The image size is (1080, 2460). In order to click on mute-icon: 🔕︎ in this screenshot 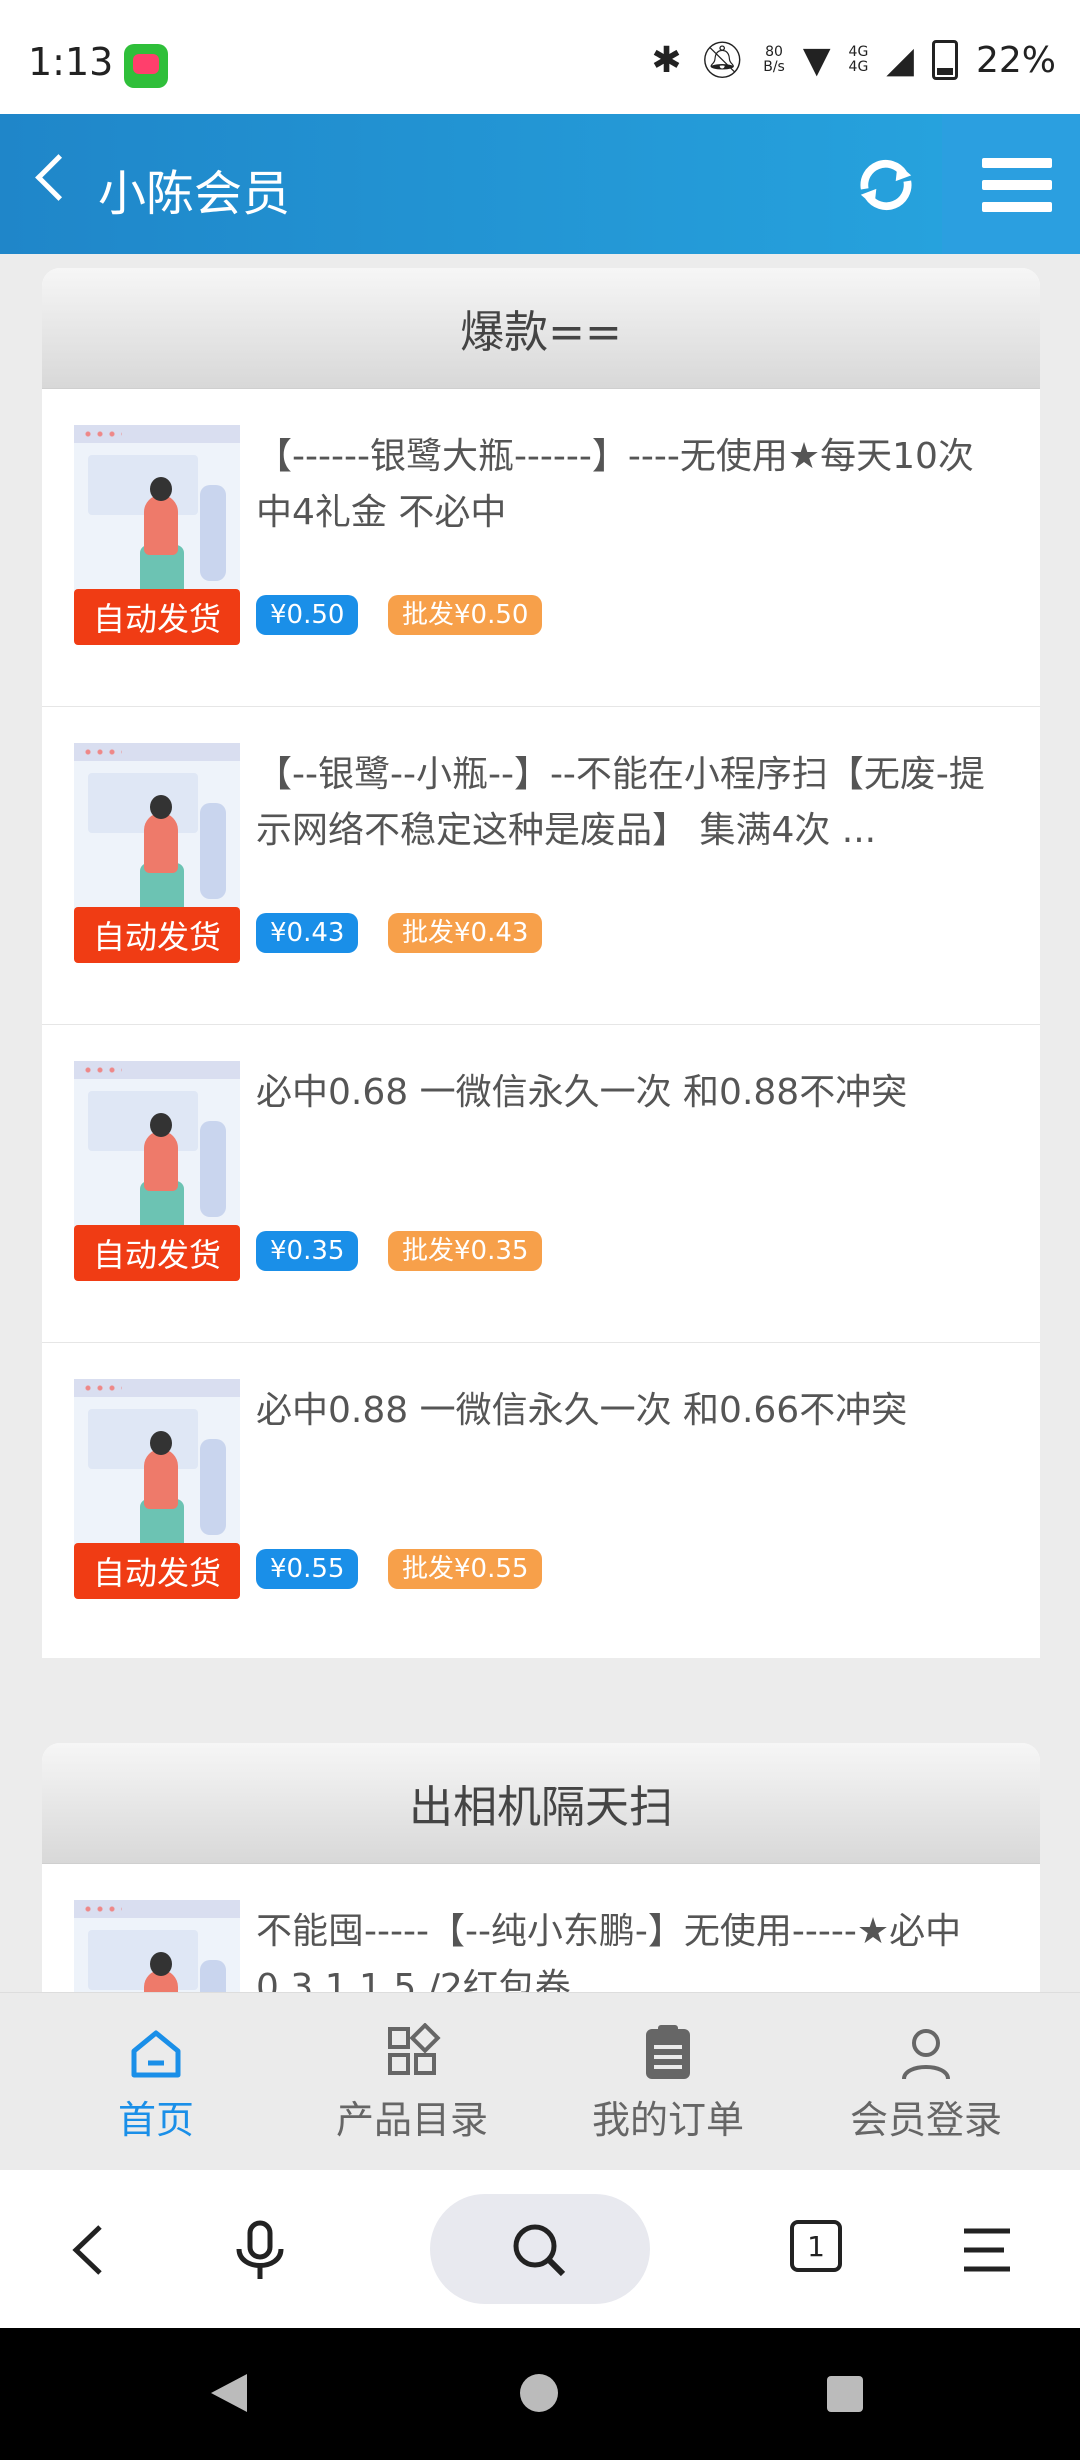, I will do `click(722, 60)`.